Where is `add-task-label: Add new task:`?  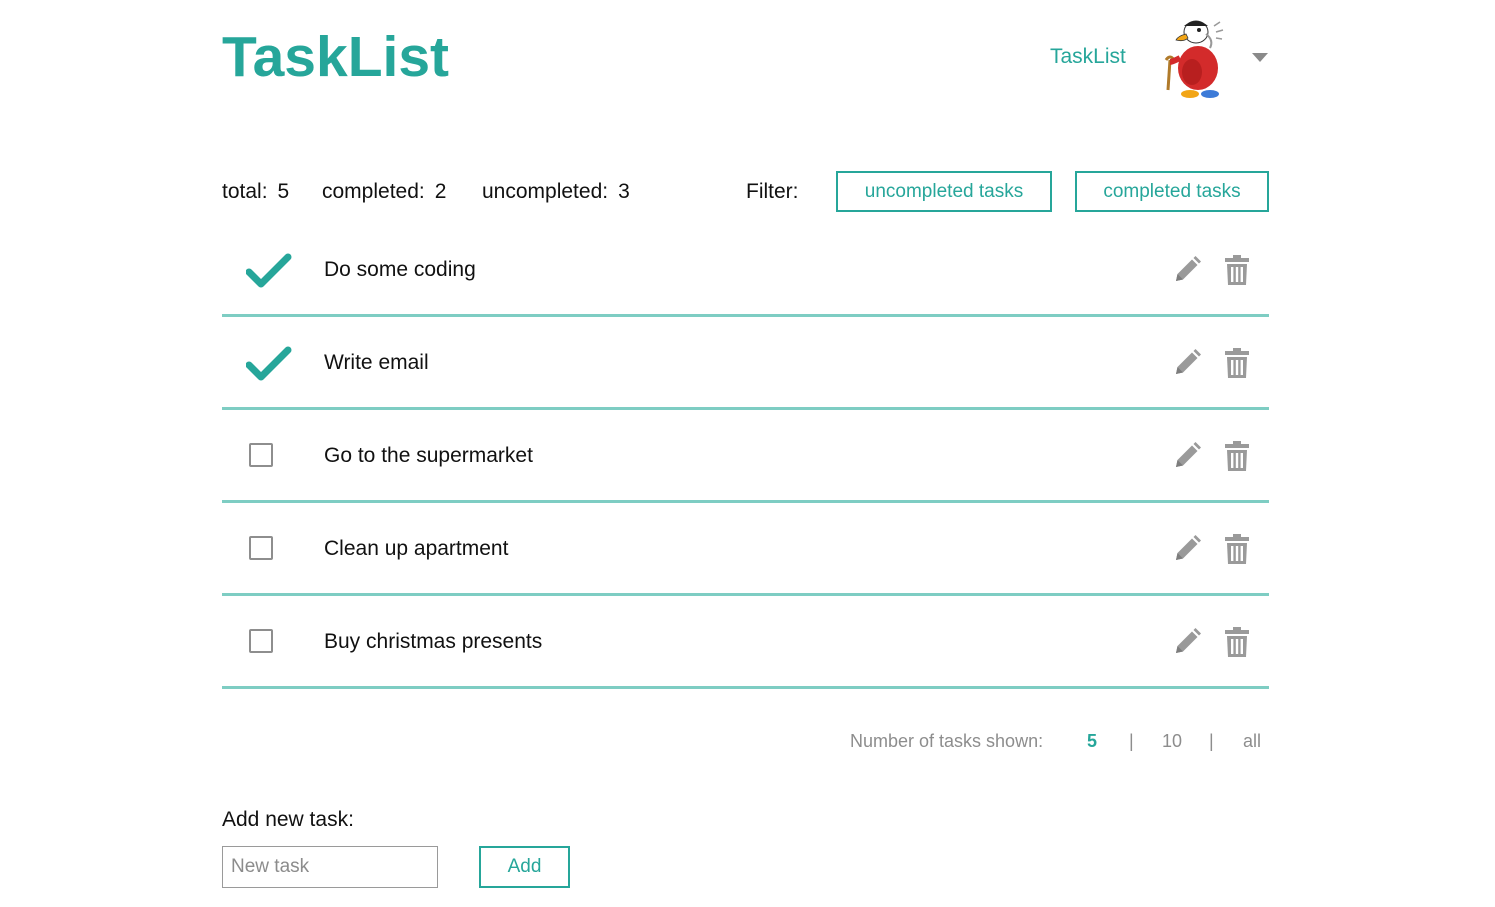 add-task-label: Add new task: is located at coordinates (288, 819).